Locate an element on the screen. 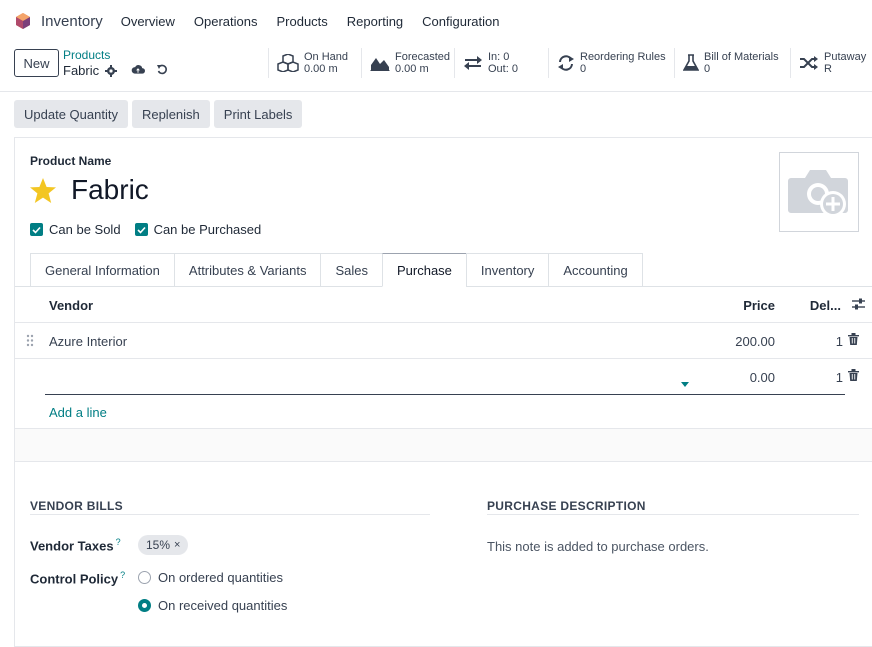 The image size is (872, 647). radio-ordered-quantities: On ordered quantities is located at coordinates (210, 577).